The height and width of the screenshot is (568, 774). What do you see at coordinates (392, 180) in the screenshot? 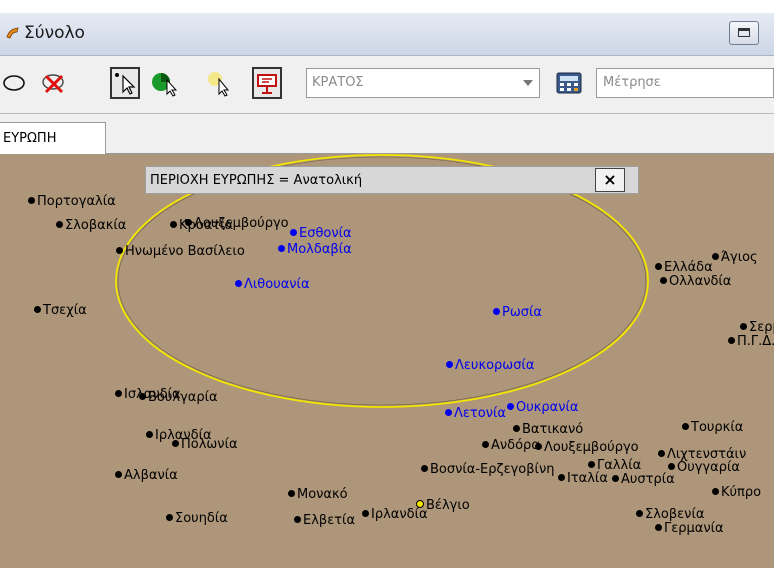
I see `selection-info-bar: ΠΕΡΙΟΧΗ ΕΥΡΩΠΗΣ = Ανατολική ×` at bounding box center [392, 180].